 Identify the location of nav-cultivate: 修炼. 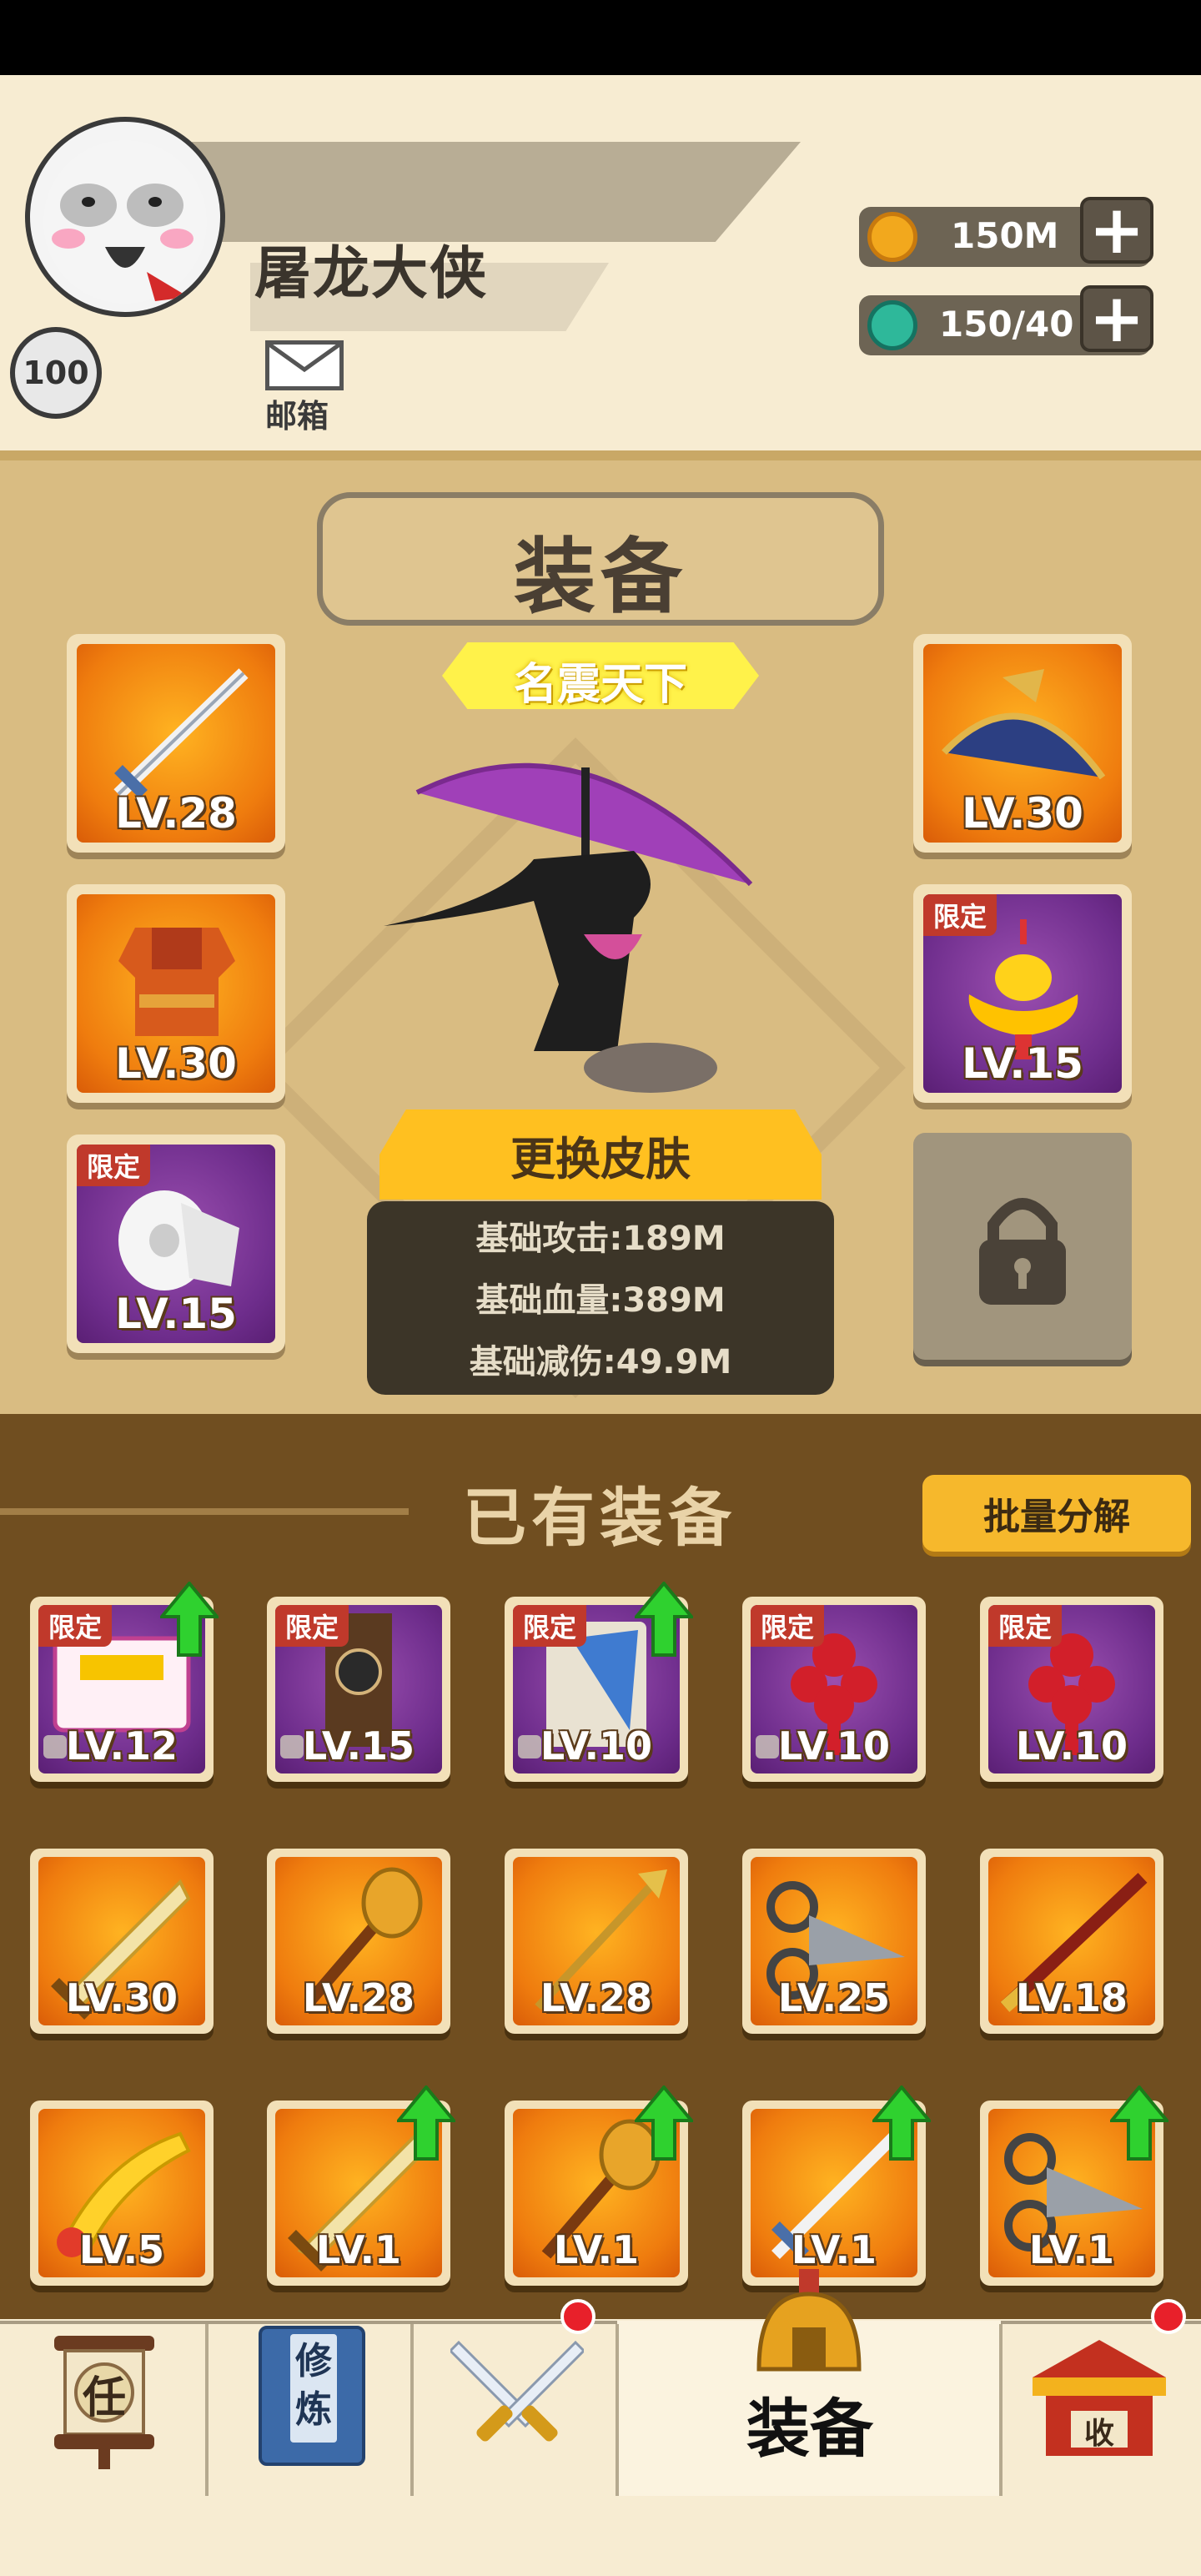
(312, 2396).